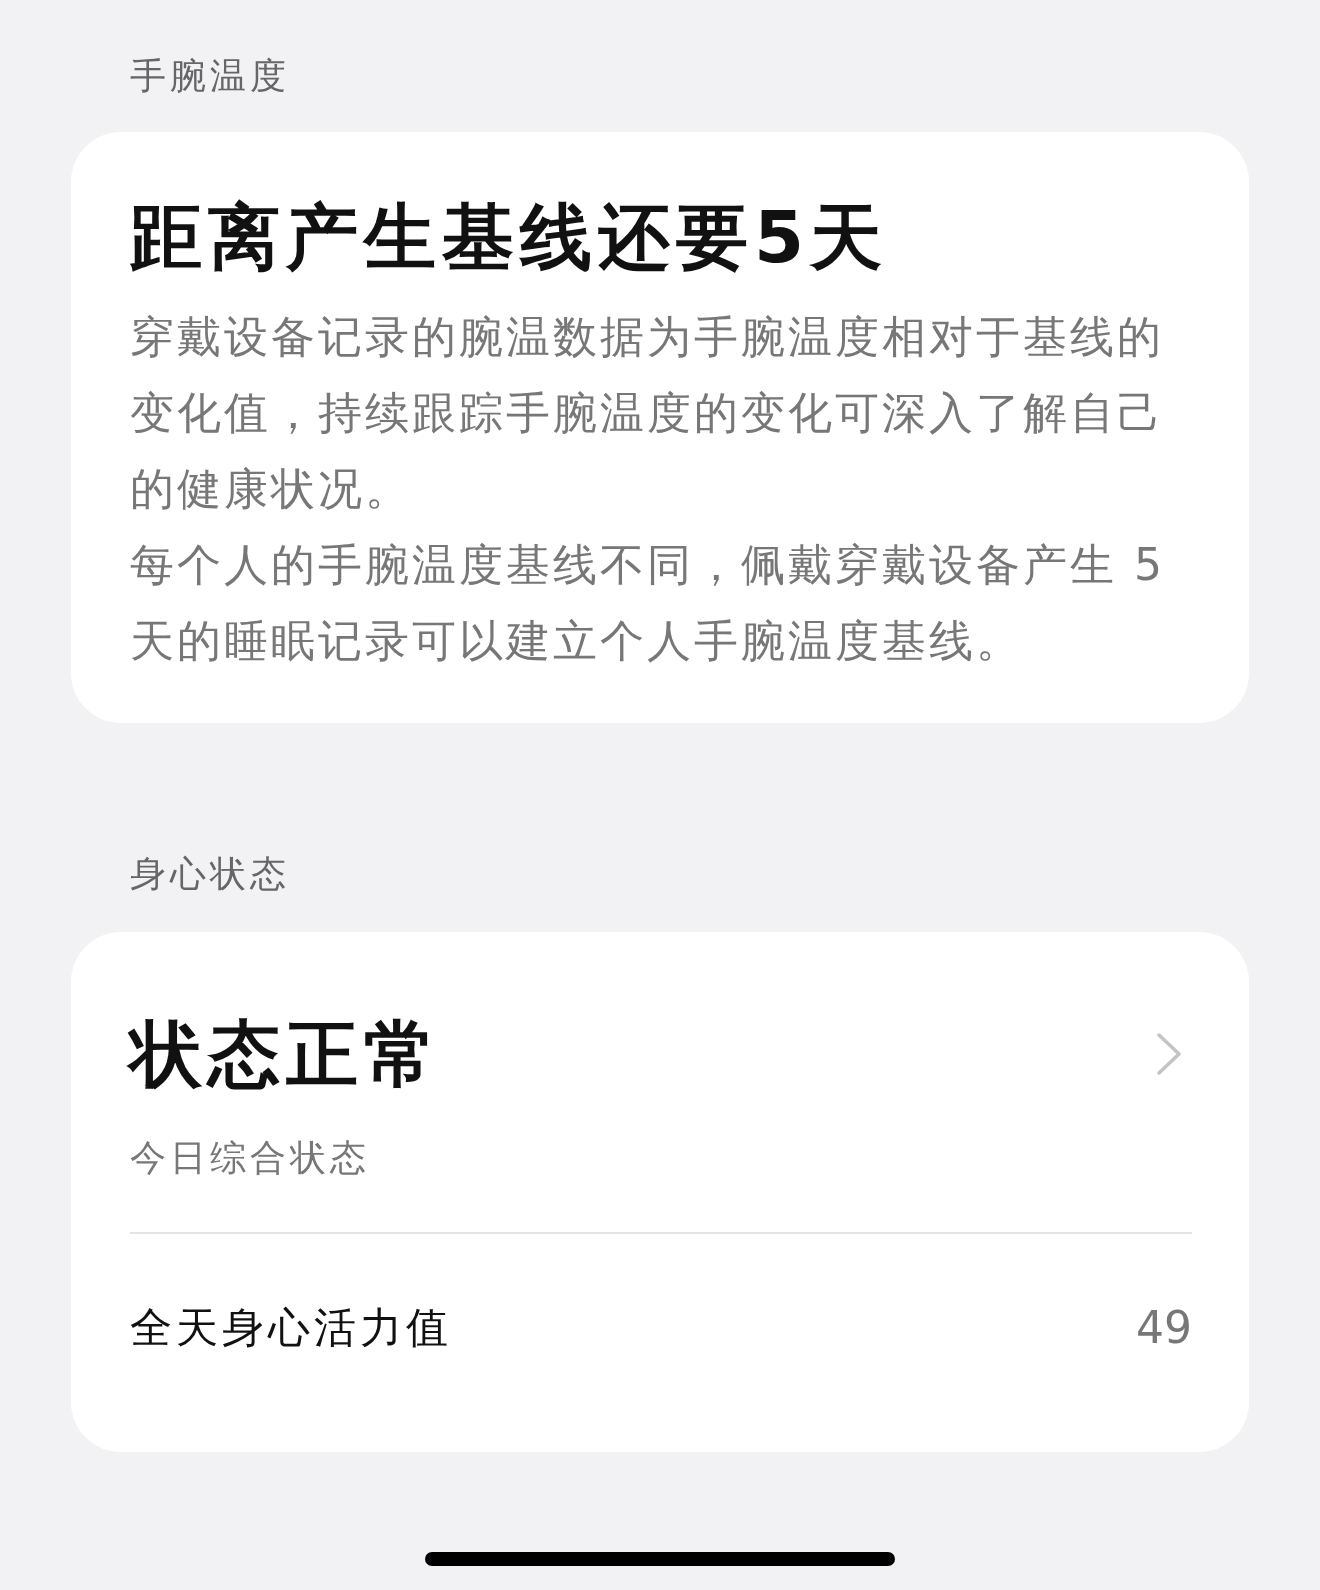 The height and width of the screenshot is (1590, 1320). I want to click on description-text: 每个人的手腕温度基线不同，佩戴穿戴设备产生 5 天的睡眠记录可以建立个人手腕温度基线。, so click(648, 603).